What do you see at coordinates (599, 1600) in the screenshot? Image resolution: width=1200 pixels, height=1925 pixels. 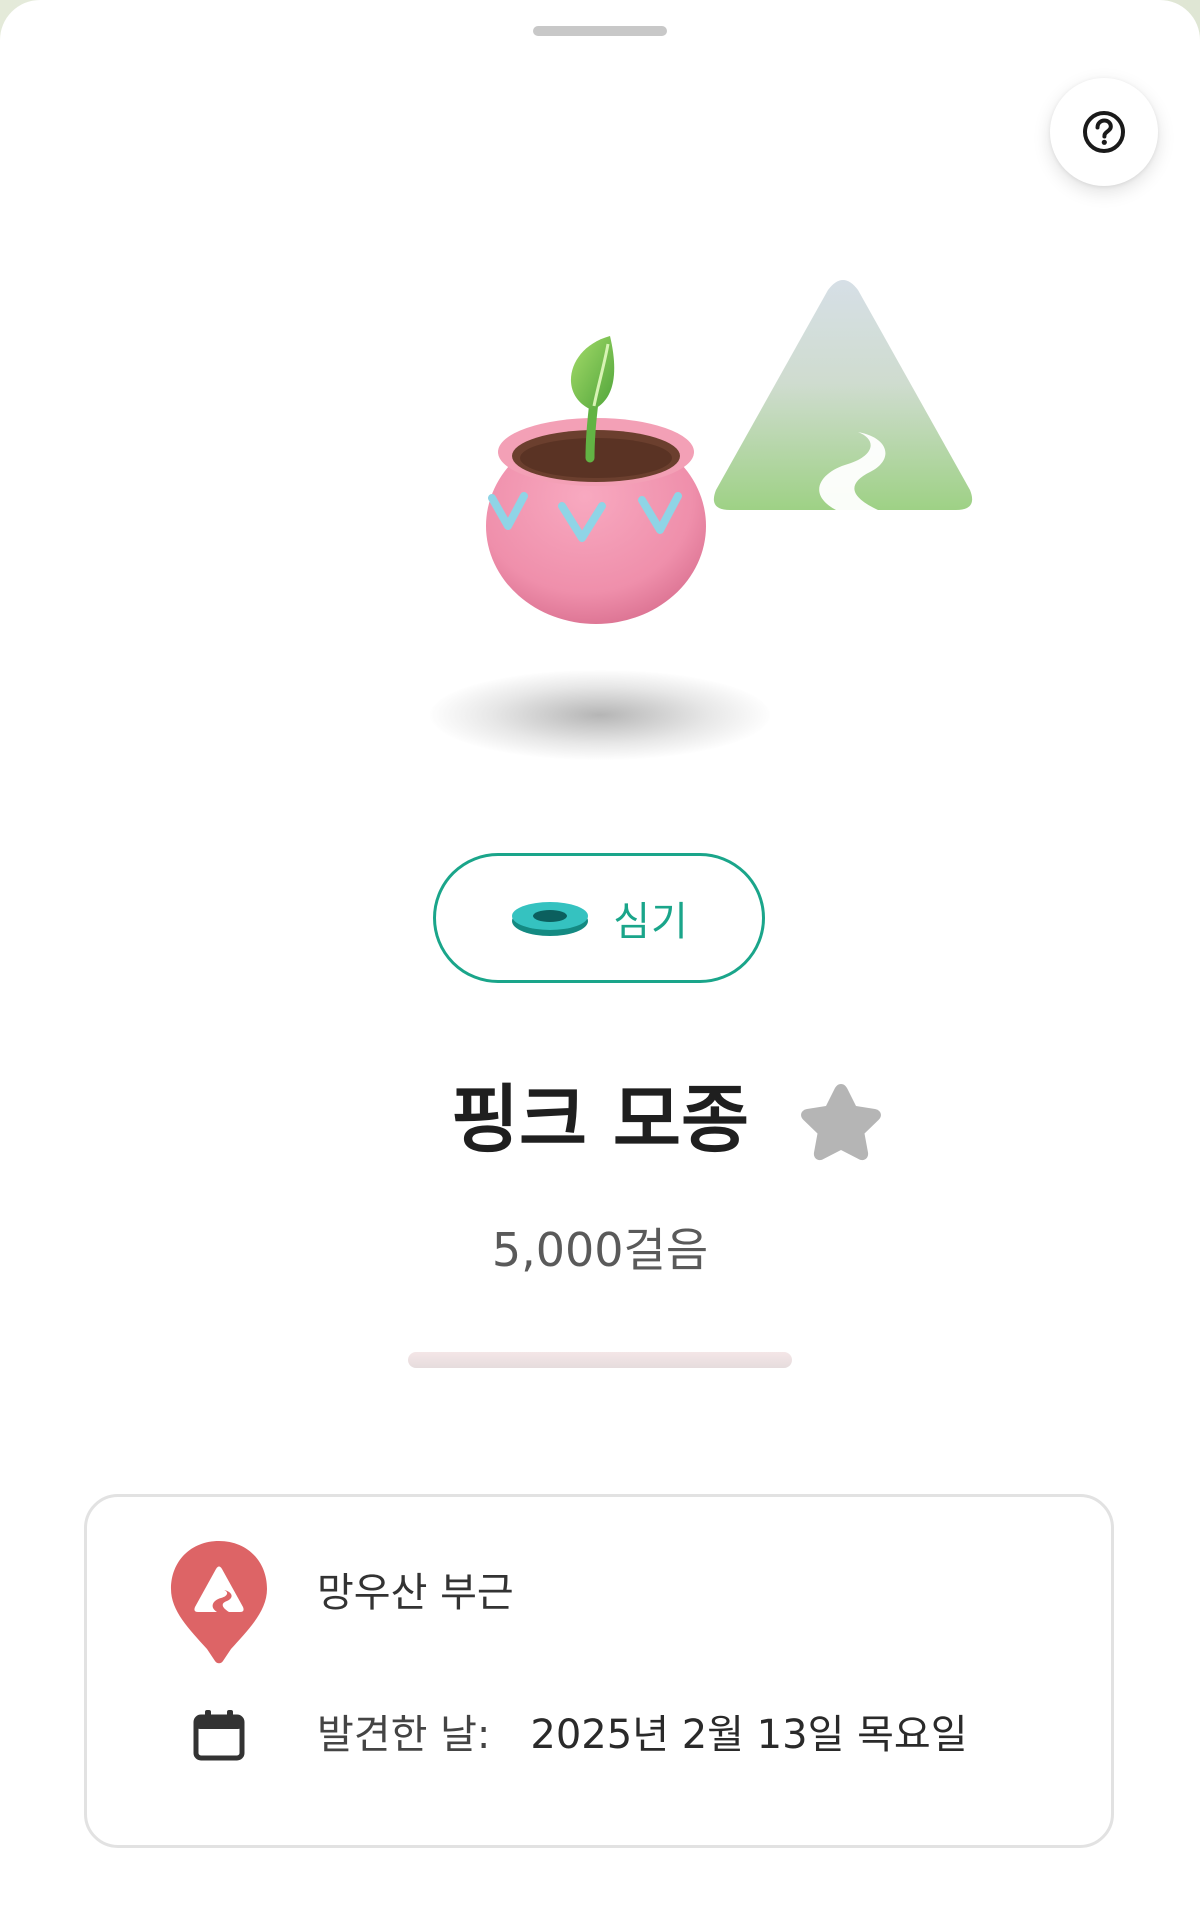 I see `location-row: 망우산 부근` at bounding box center [599, 1600].